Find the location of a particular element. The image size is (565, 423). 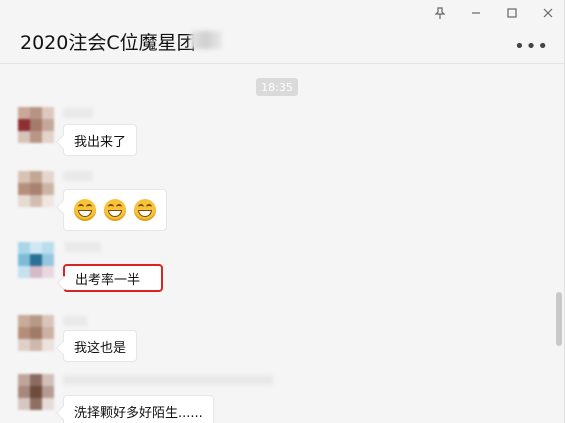

message-bubble: 我这也是 is located at coordinates (100, 346).